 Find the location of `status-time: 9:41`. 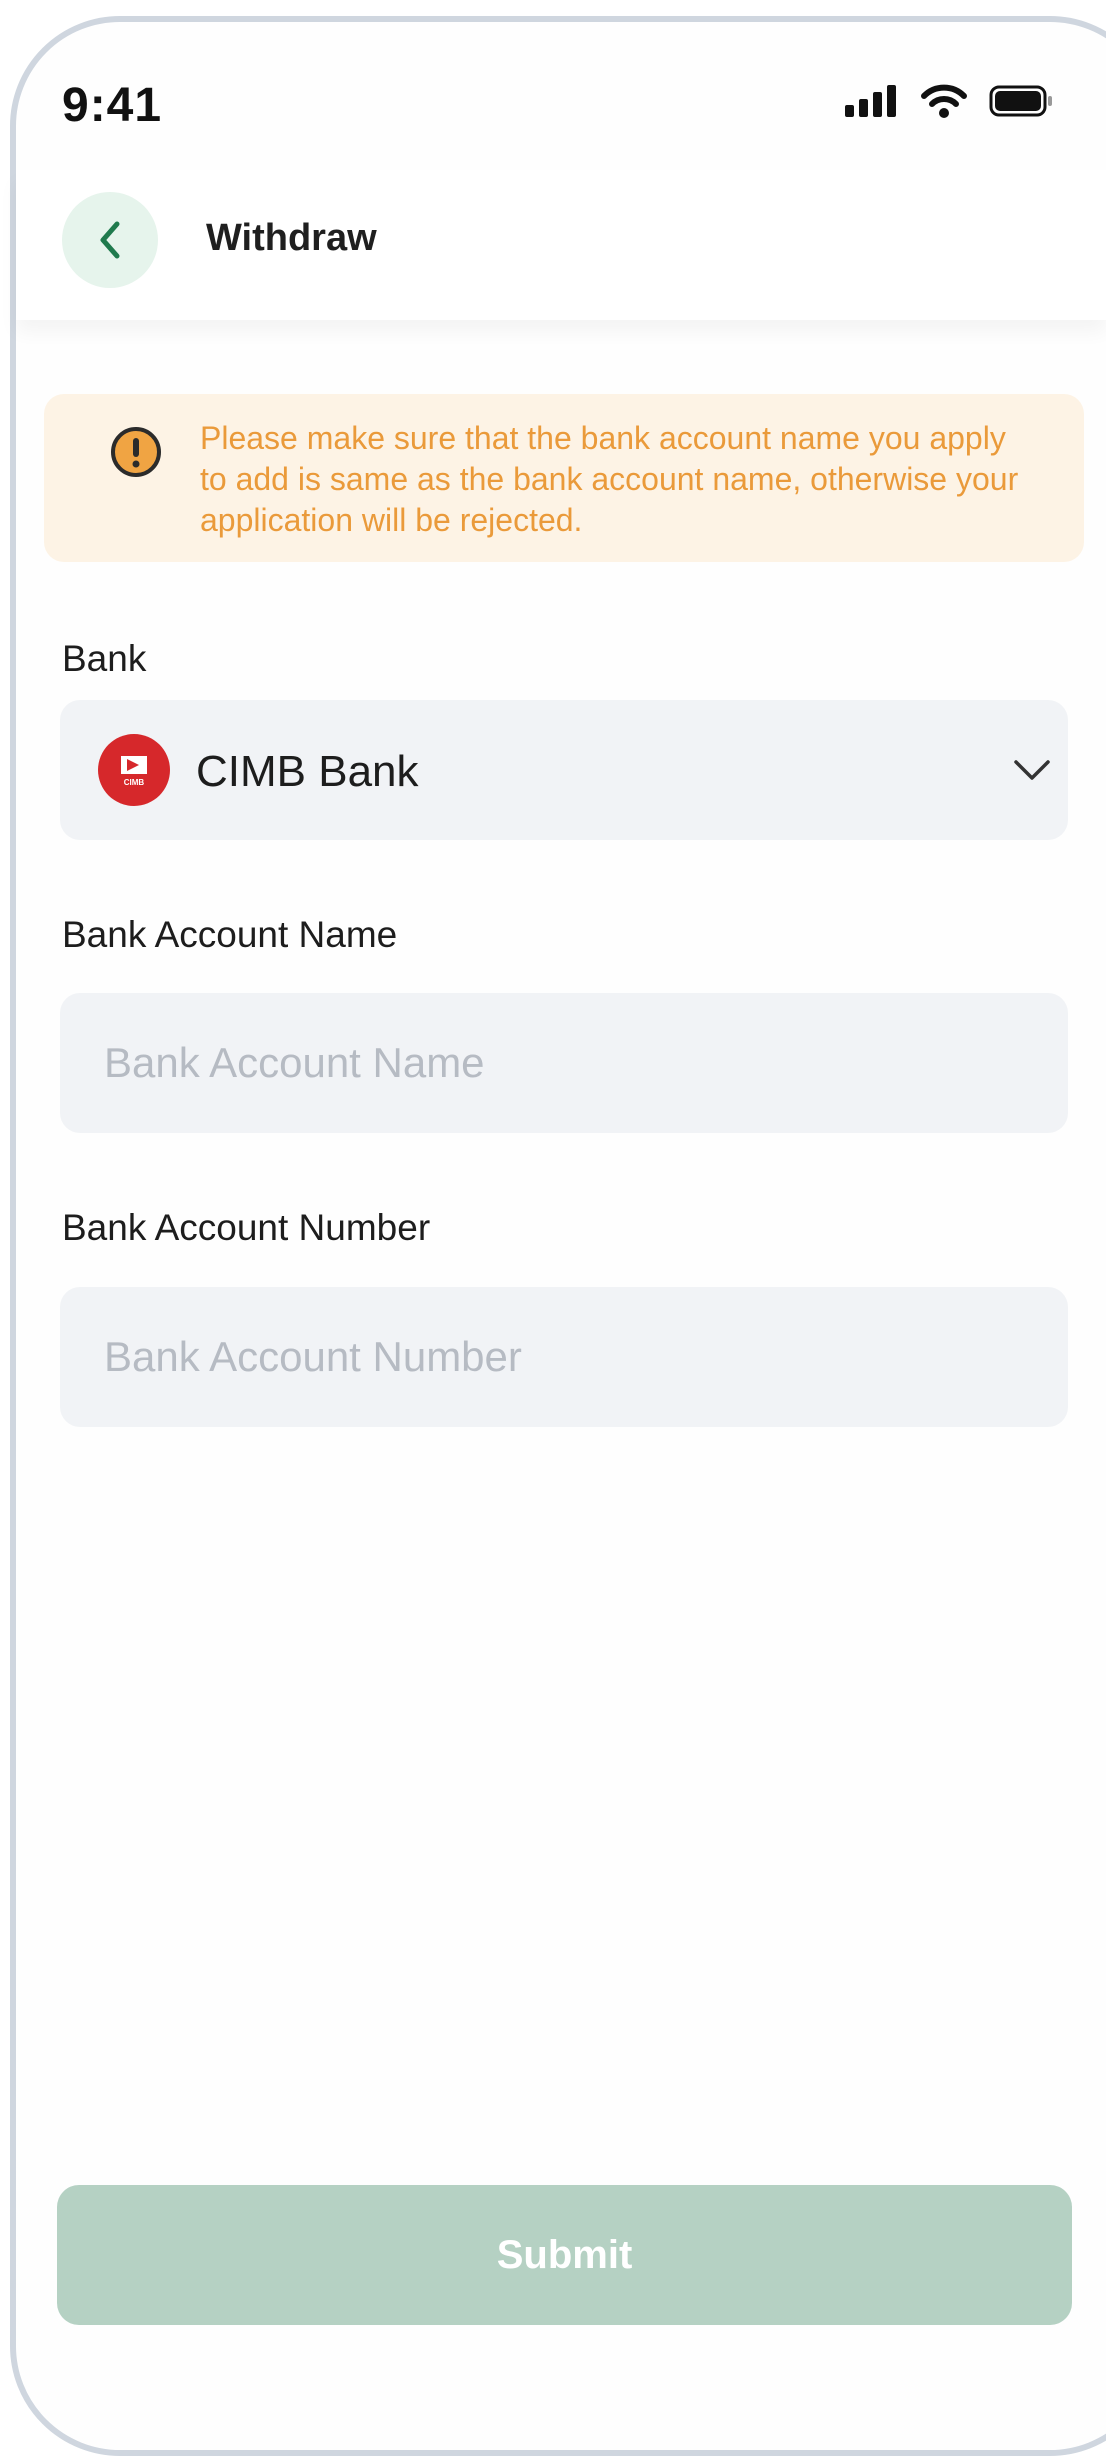

status-time: 9:41 is located at coordinates (112, 105).